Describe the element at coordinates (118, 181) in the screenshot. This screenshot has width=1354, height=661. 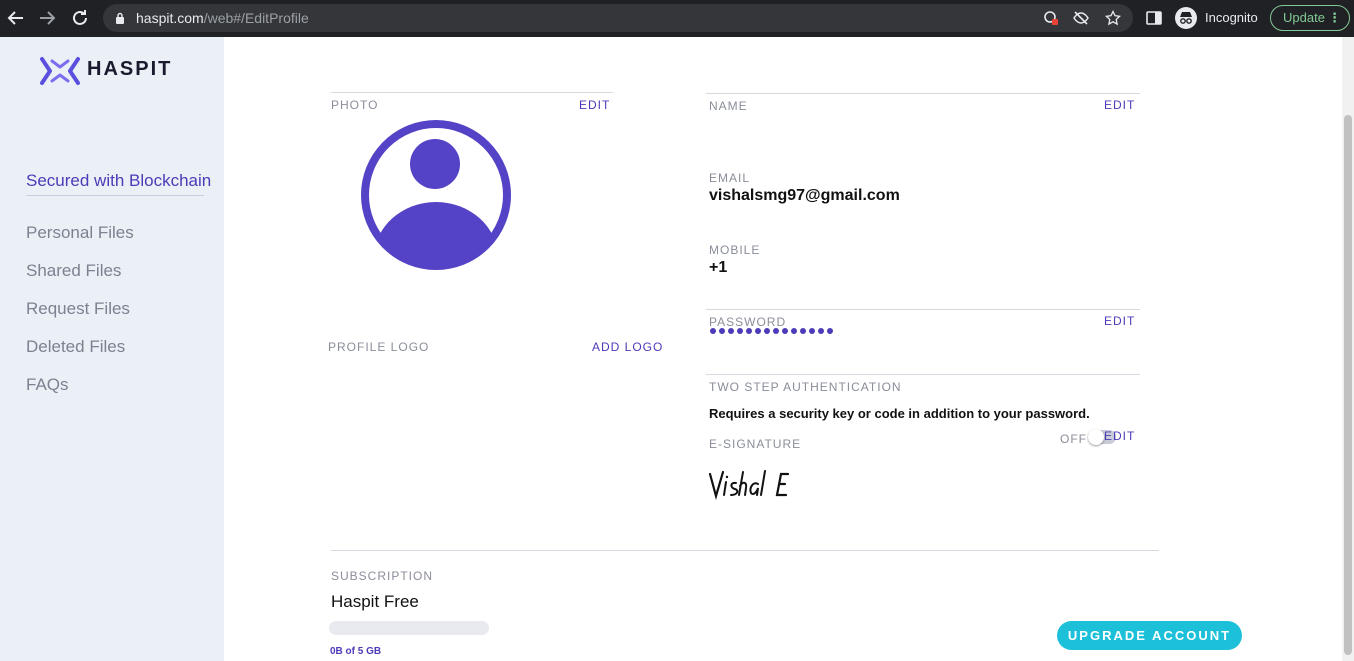
I see `nav-secured-blockchain: Secured with Blockchain` at that location.